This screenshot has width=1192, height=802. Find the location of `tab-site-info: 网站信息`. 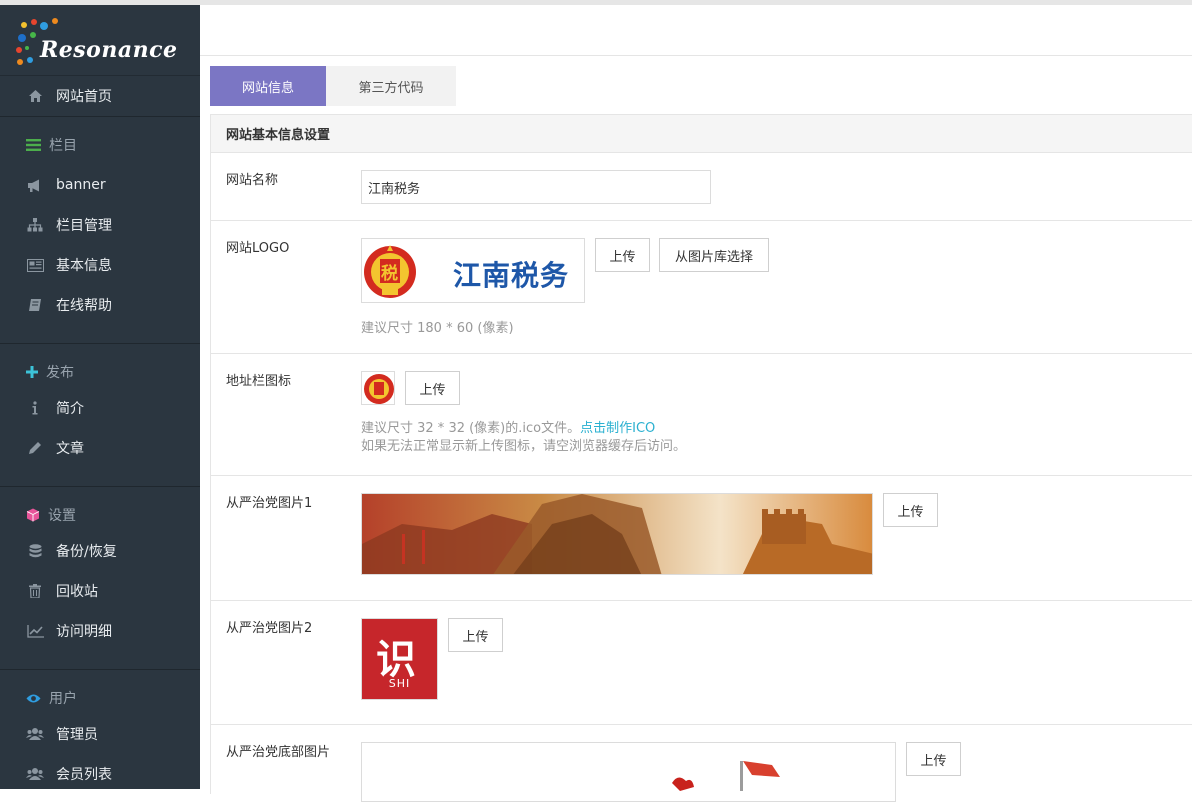

tab-site-info: 网站信息 is located at coordinates (268, 86).